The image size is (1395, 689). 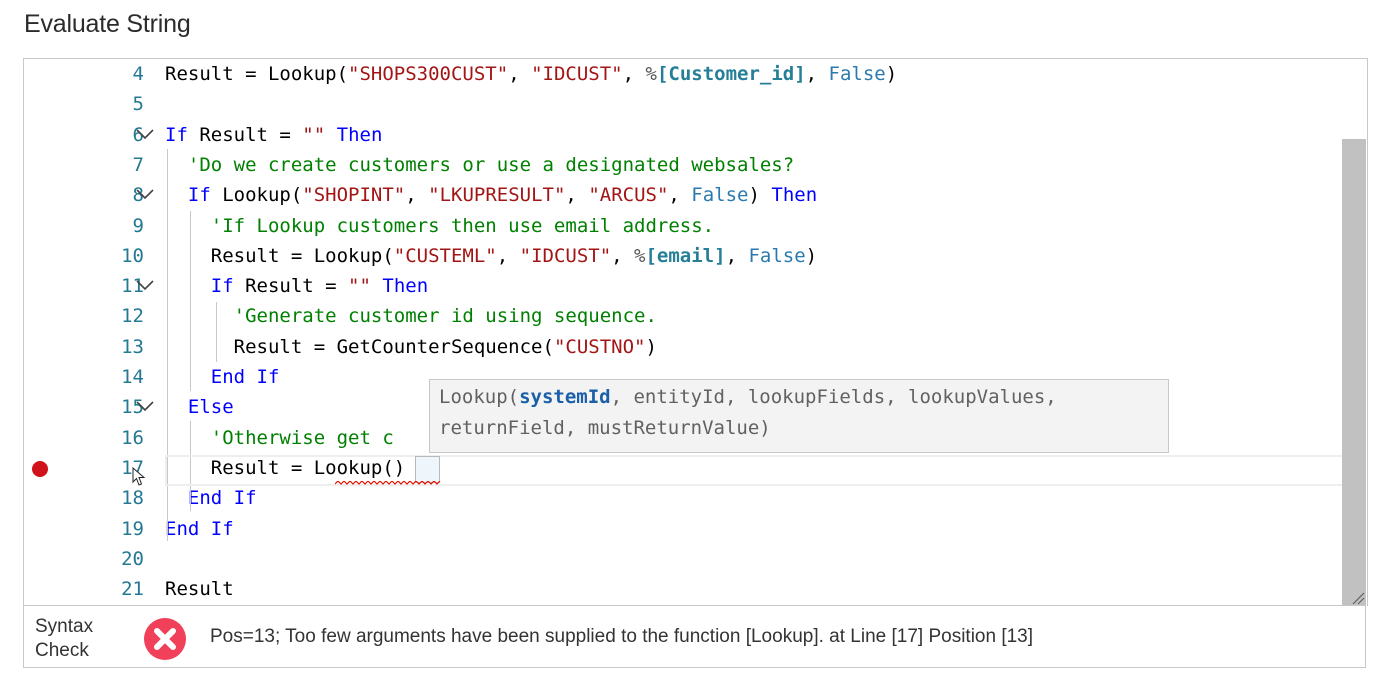 I want to click on code-line: 12 'Generate customer id using sequence., so click(x=695, y=316).